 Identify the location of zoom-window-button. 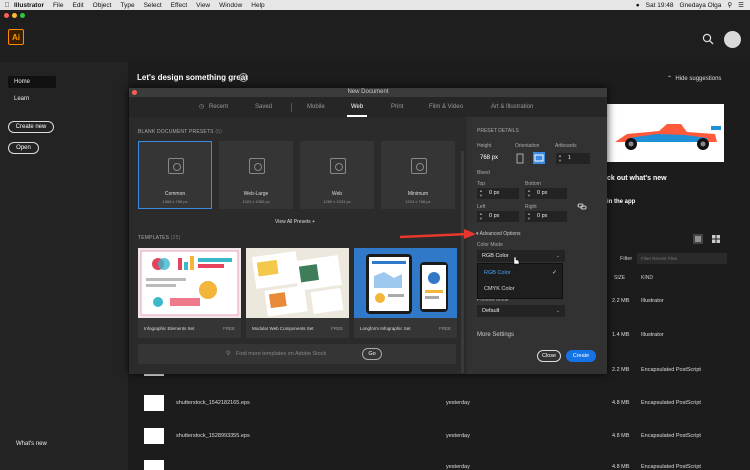
(22, 15).